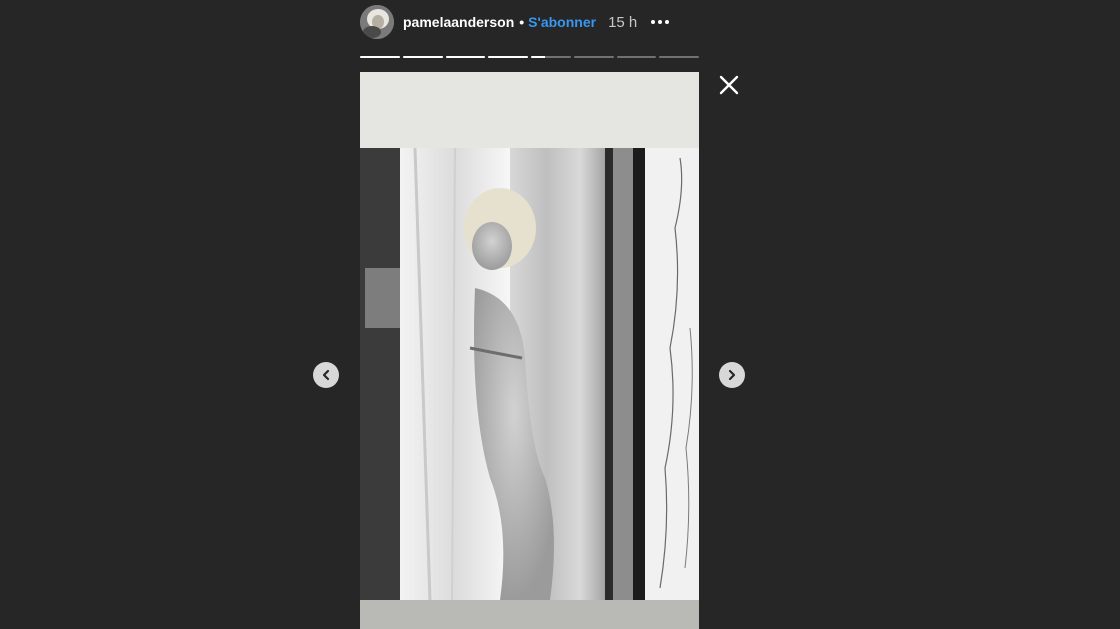 The height and width of the screenshot is (629, 1120). I want to click on more-options-icon, so click(660, 22).